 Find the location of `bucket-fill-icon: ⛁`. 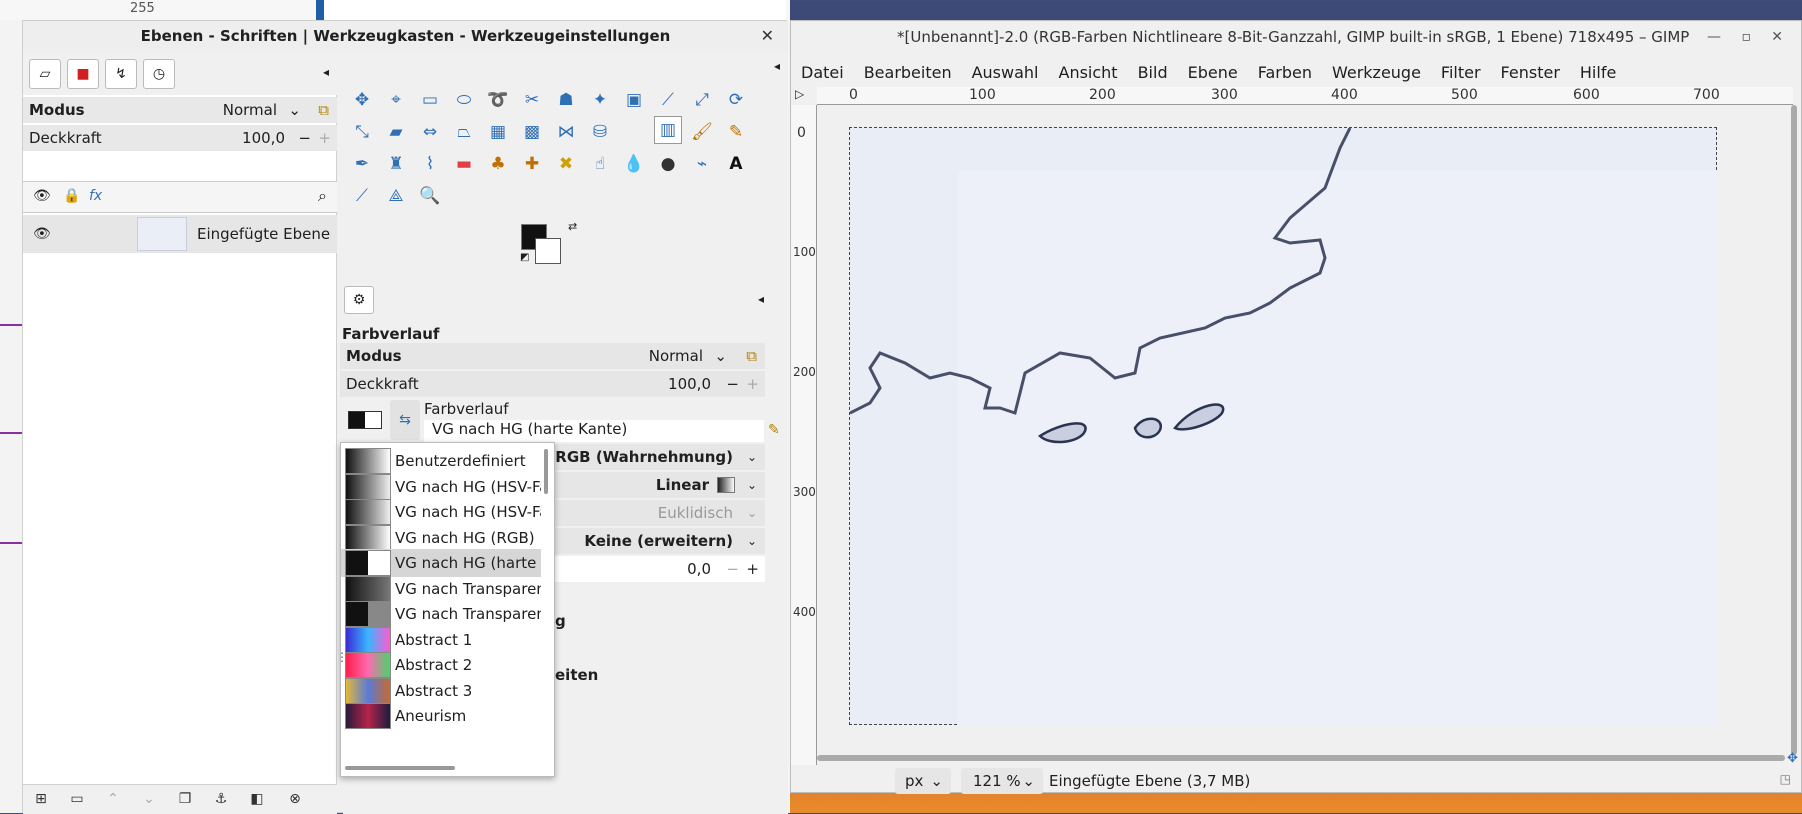

bucket-fill-icon: ⛁ is located at coordinates (600, 132).